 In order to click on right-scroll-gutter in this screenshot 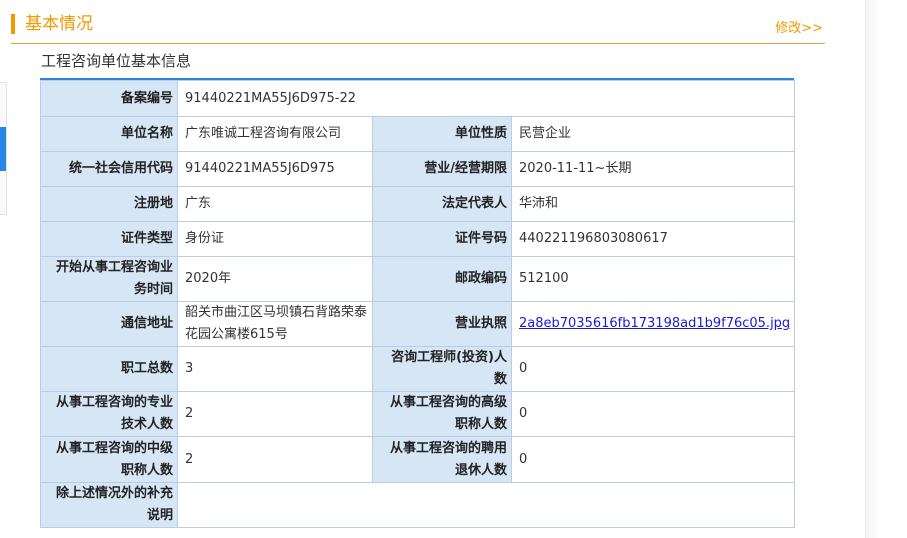, I will do `click(886, 269)`.